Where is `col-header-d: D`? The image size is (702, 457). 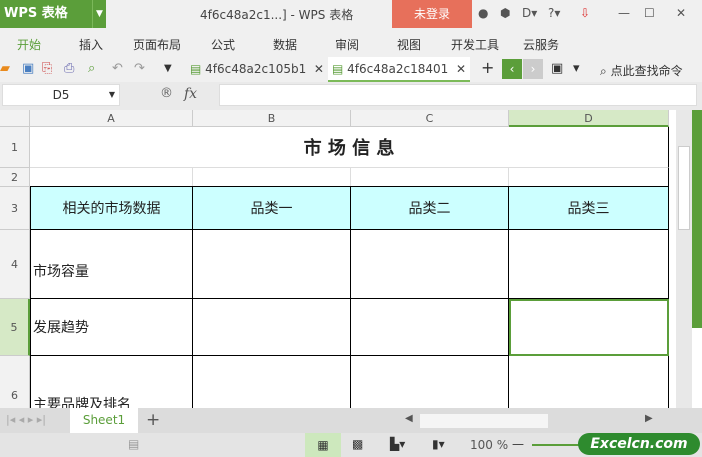
col-header-d: D is located at coordinates (589, 118).